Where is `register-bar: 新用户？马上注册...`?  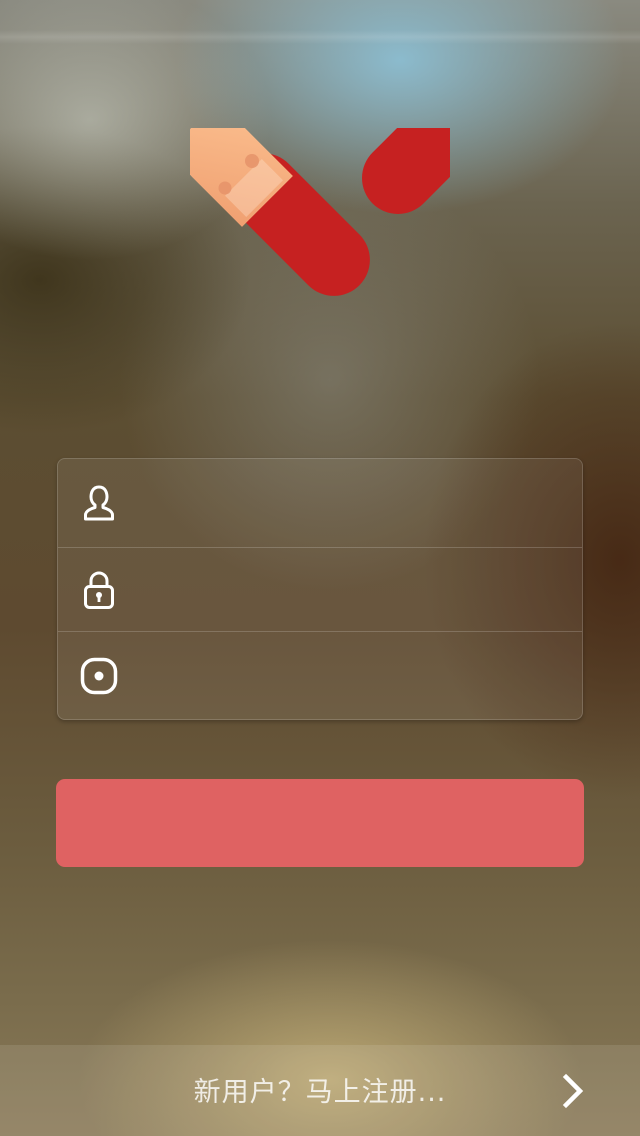
register-bar: 新用户？马上注册... is located at coordinates (320, 1090).